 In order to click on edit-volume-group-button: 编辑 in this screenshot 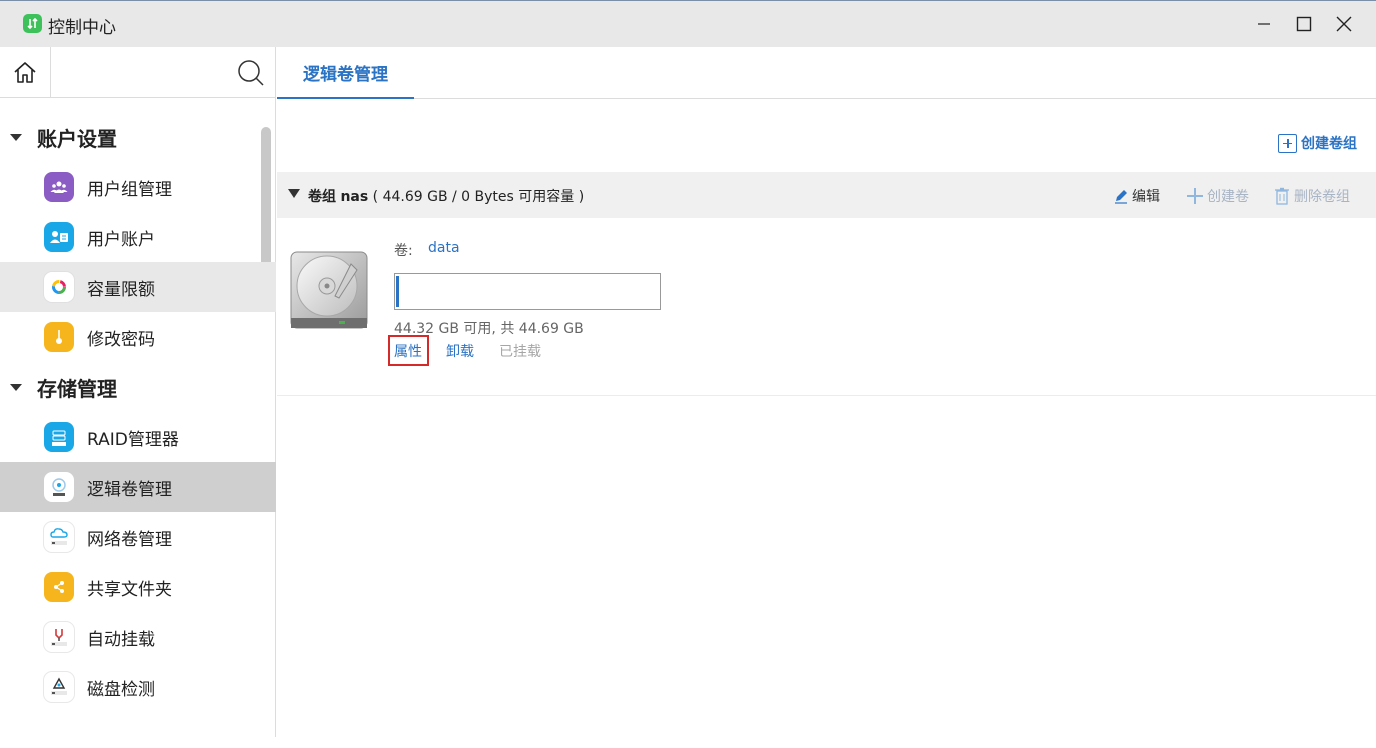, I will do `click(1136, 196)`.